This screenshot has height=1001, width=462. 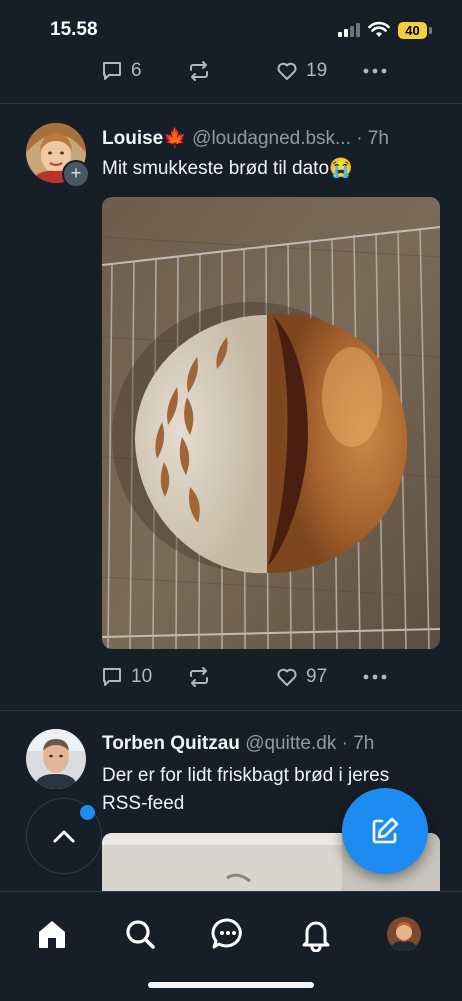 I want to click on like-count: 19, so click(x=317, y=70).